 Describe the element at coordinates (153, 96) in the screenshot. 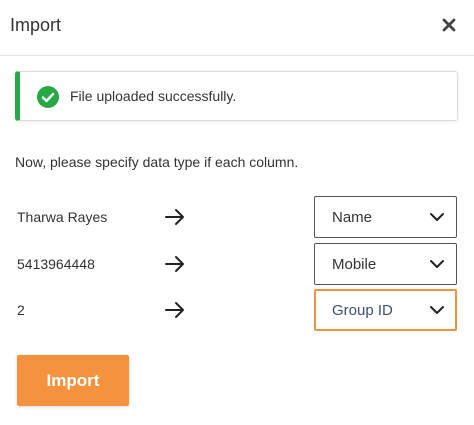

I see `alert-message: File uploaded successfully.` at that location.